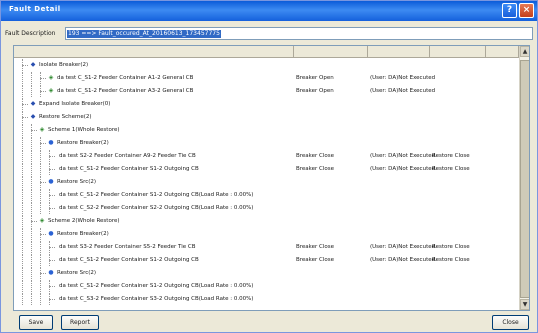 Image resolution: width=538 pixels, height=333 pixels. What do you see at coordinates (77, 182) in the screenshot?
I see `tree-row-name: Restore Src(2)` at bounding box center [77, 182].